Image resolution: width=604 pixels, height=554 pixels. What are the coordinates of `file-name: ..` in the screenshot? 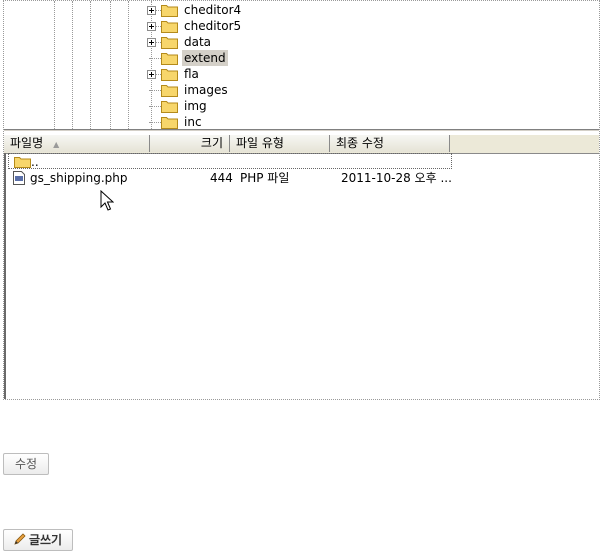 It's located at (35, 162).